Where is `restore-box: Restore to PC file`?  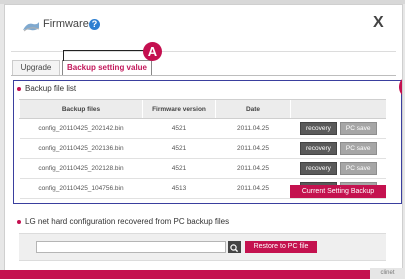 restore-box: Restore to PC file is located at coordinates (202, 247).